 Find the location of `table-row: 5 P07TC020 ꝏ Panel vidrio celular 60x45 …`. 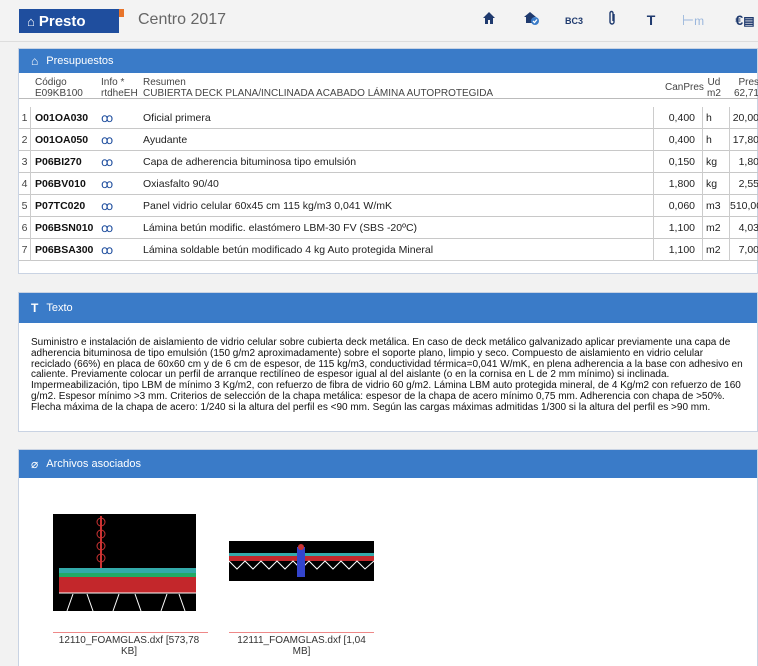

table-row: 5 P07TC020 ꝏ Panel vidrio celular 60x45 … is located at coordinates (388, 206).